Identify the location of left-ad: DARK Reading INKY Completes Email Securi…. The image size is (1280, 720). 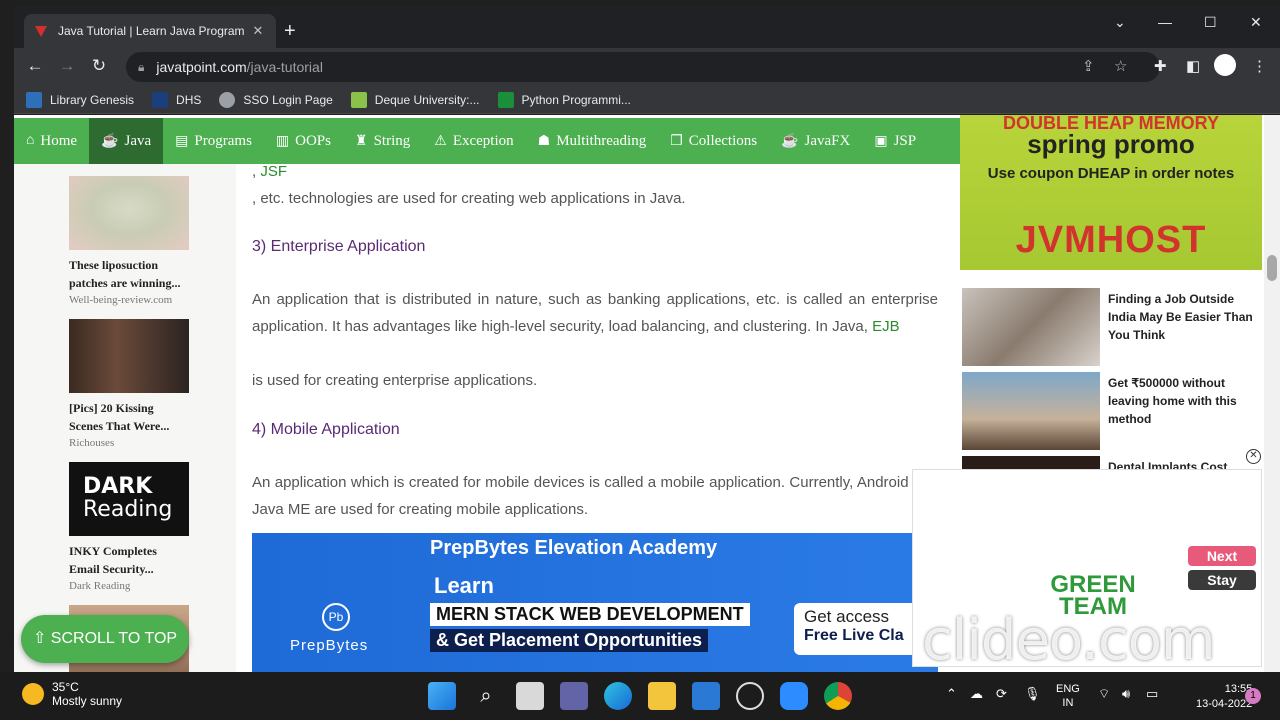
(129, 527).